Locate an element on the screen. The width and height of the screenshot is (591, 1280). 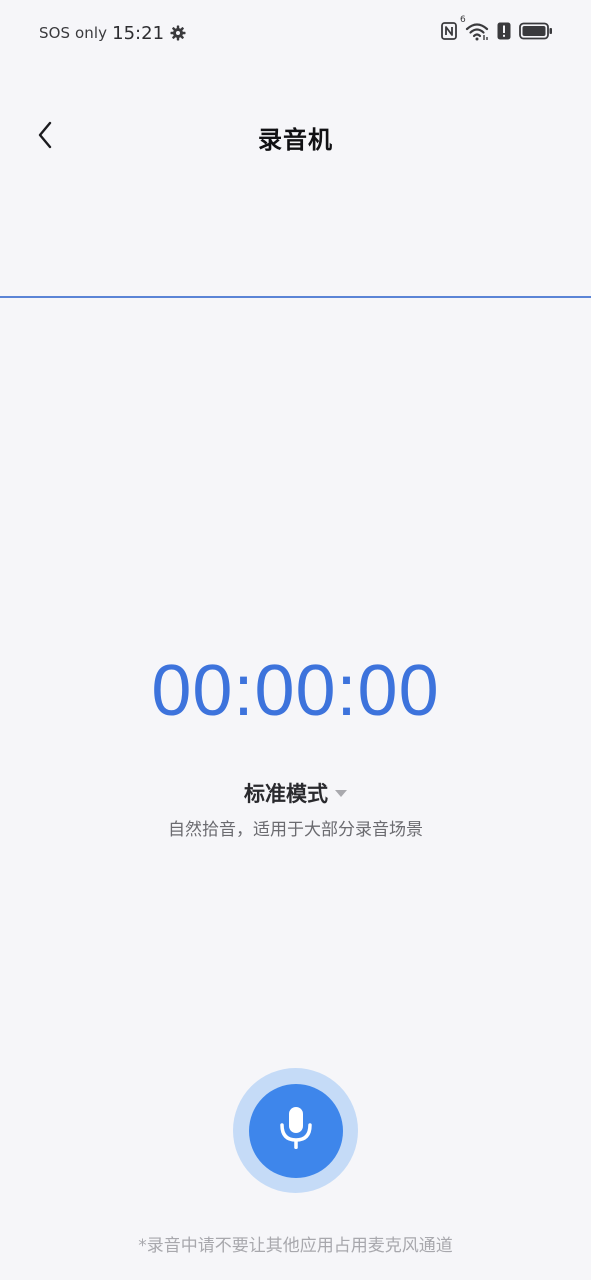
mode-selector: 标准模式 is located at coordinates (295, 793).